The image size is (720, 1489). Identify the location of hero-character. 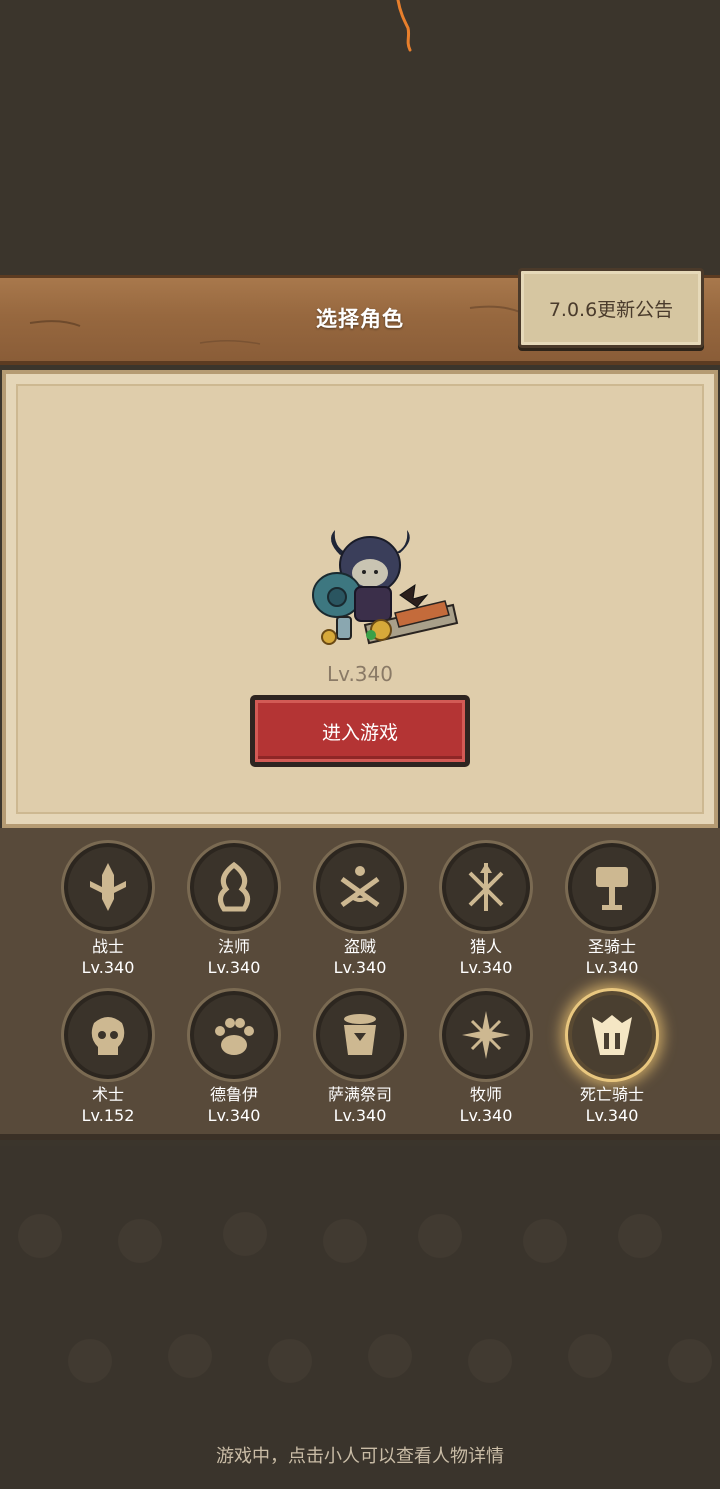
(375, 592).